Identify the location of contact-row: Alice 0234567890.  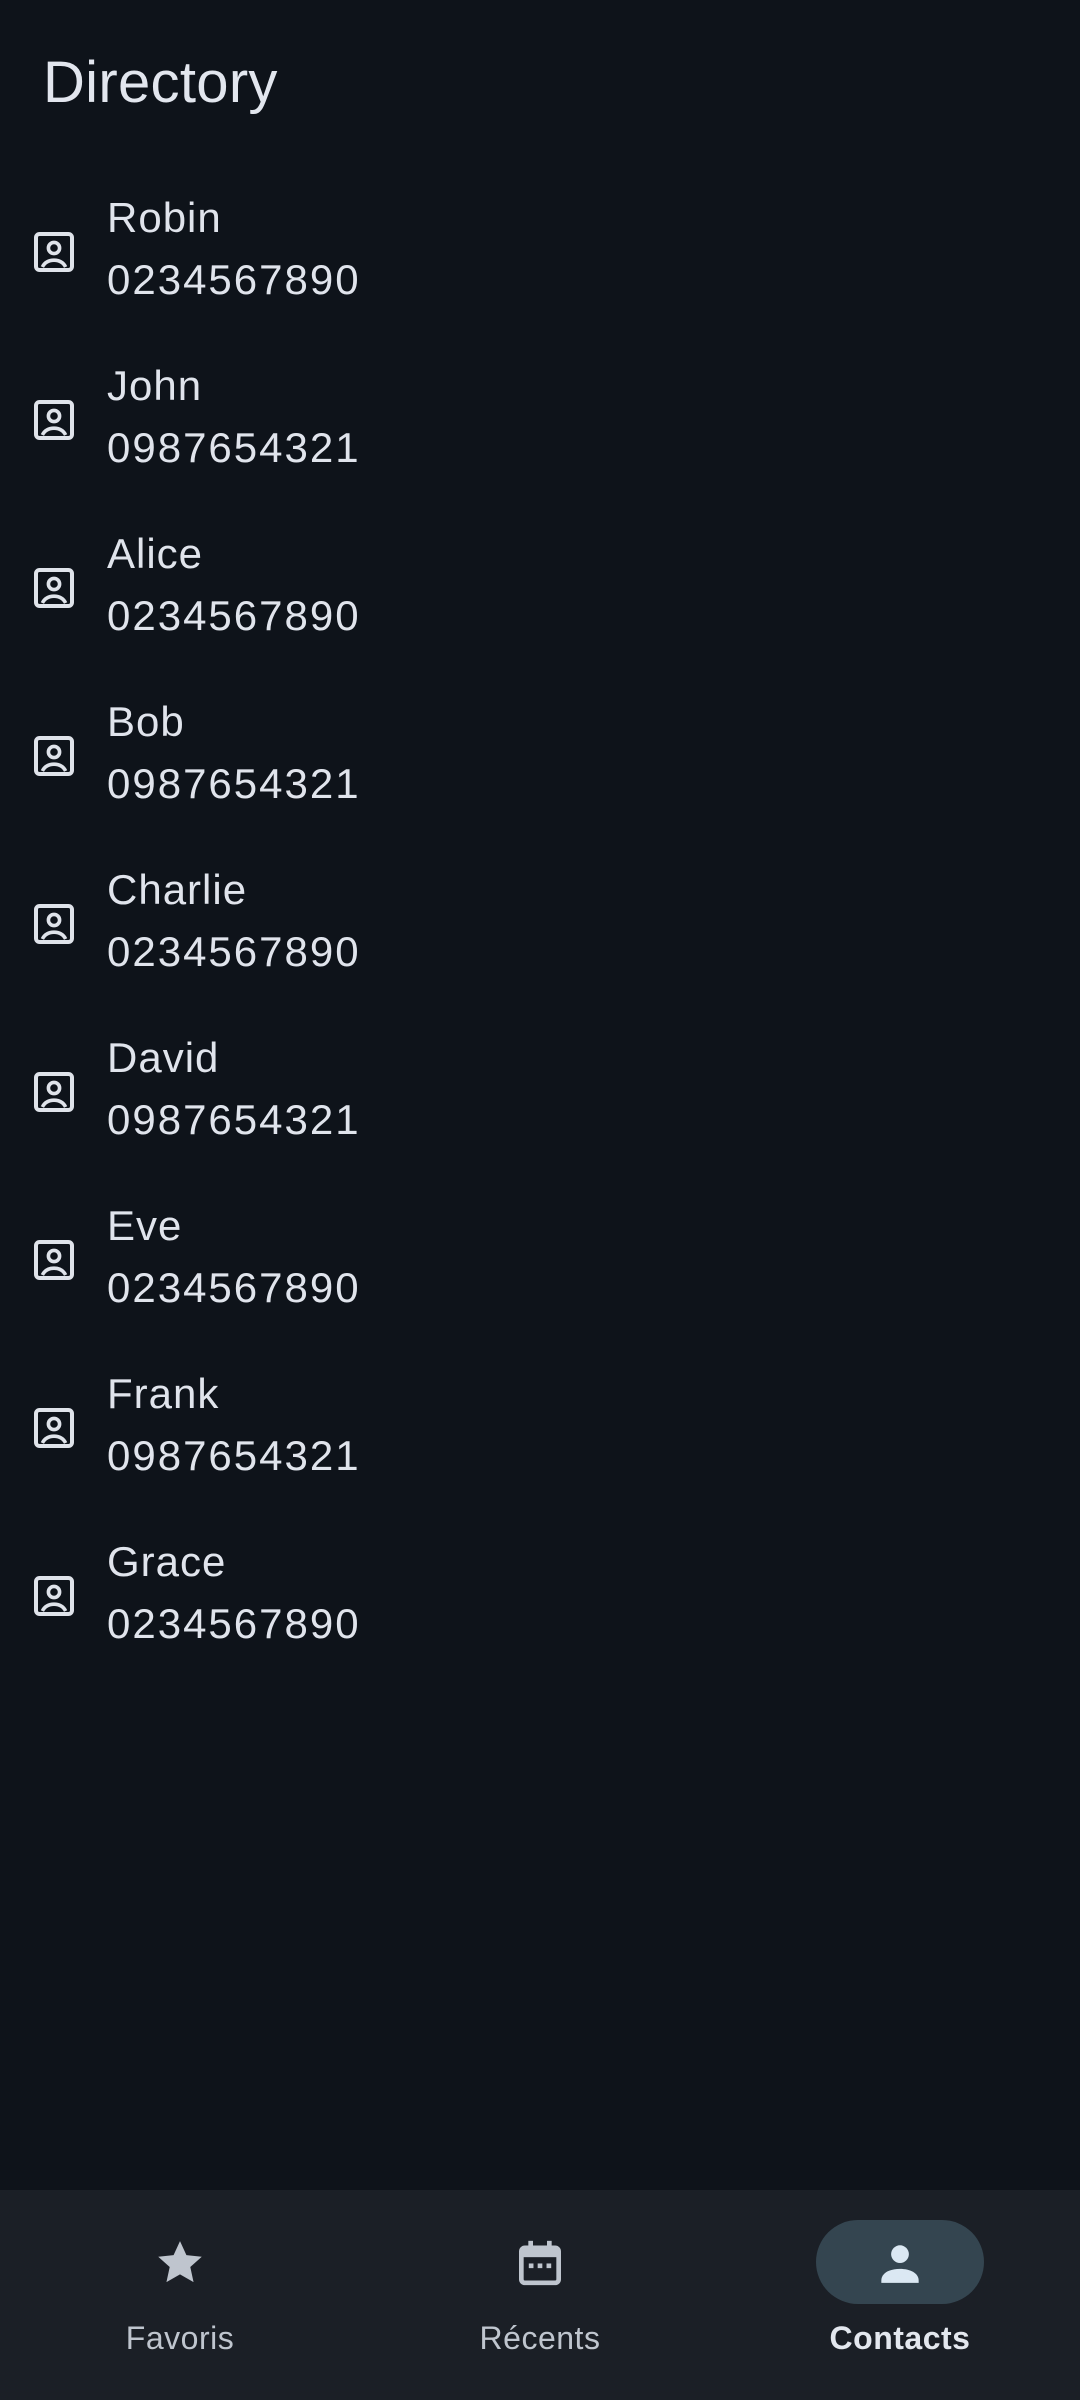
(540, 588).